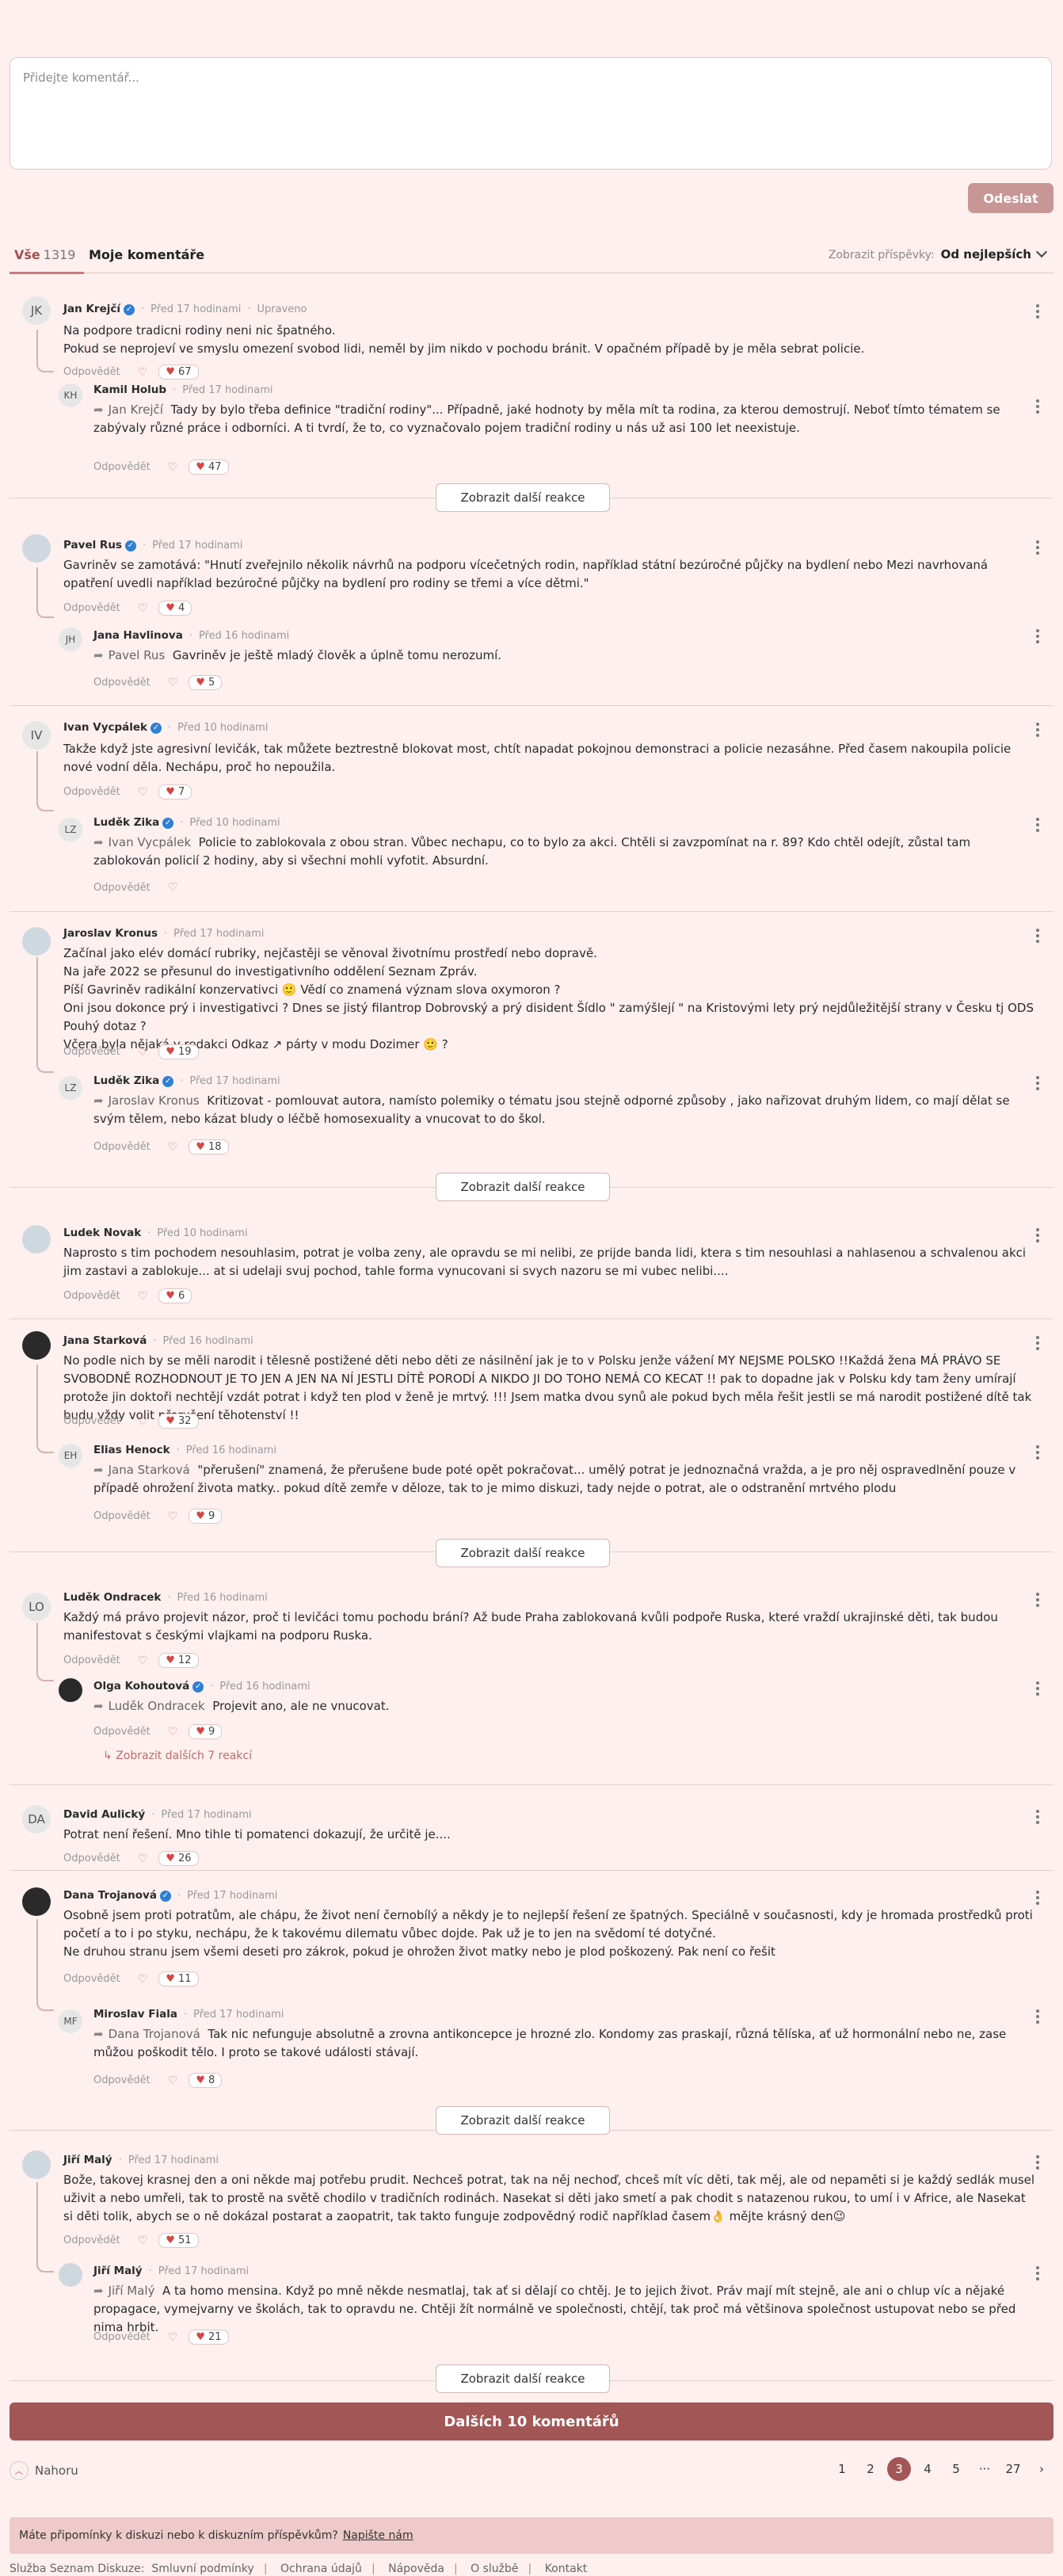 The height and width of the screenshot is (2576, 1063). What do you see at coordinates (899, 2469) in the screenshot?
I see `page-link-current: 3` at bounding box center [899, 2469].